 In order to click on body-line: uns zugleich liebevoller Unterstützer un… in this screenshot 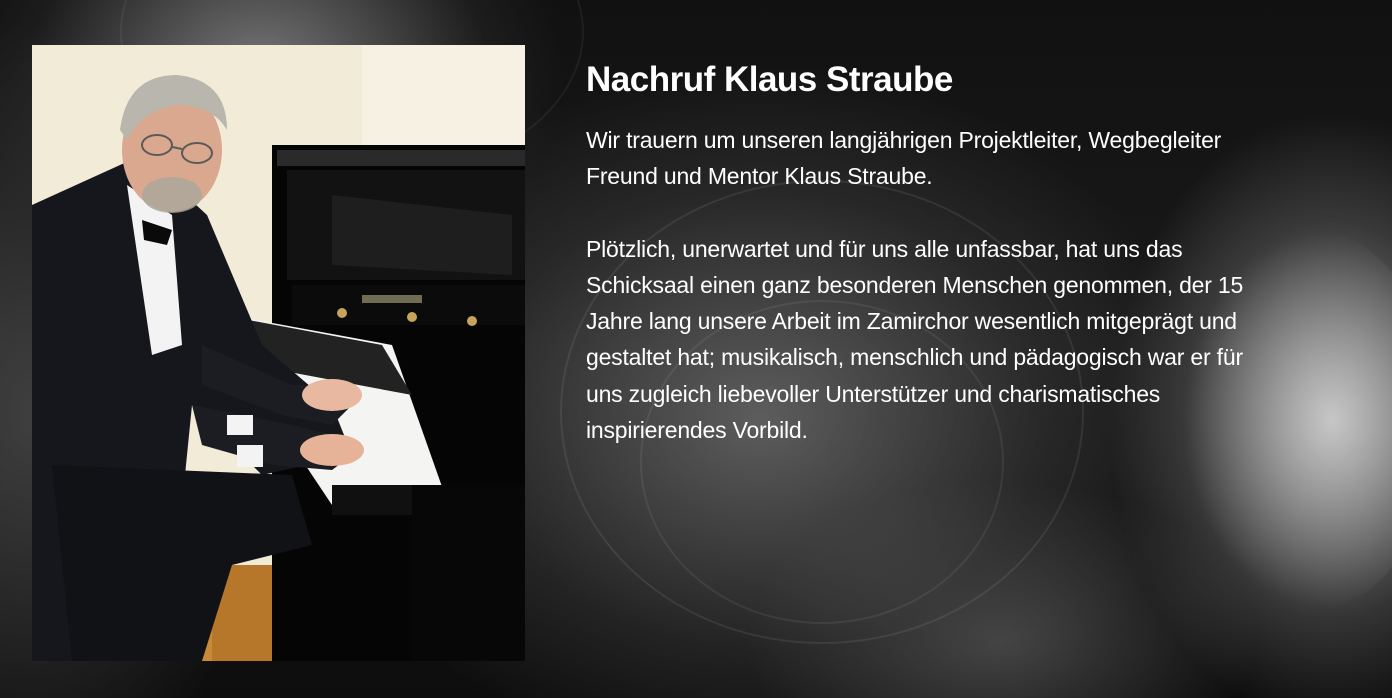, I will do `click(873, 393)`.